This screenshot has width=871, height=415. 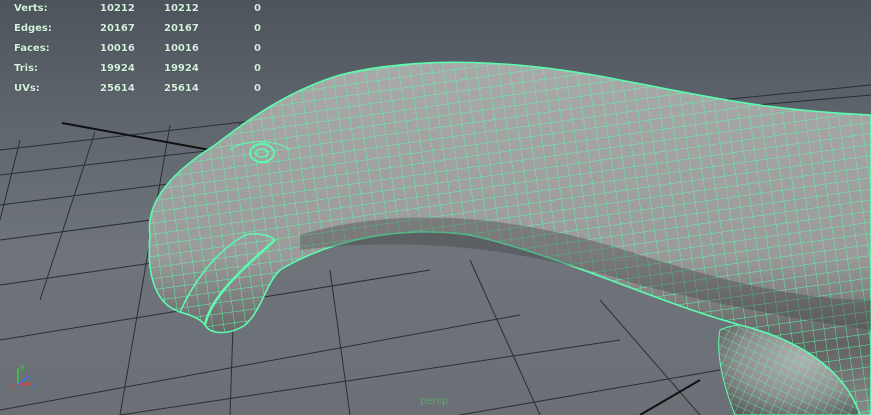 What do you see at coordinates (27, 88) in the screenshot?
I see `hud-label: UVs:` at bounding box center [27, 88].